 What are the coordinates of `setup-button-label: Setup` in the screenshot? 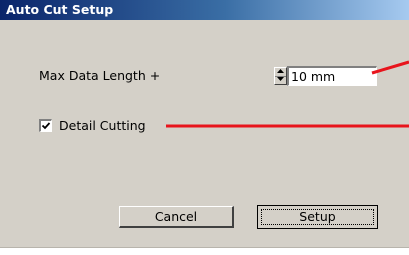 It's located at (317, 217).